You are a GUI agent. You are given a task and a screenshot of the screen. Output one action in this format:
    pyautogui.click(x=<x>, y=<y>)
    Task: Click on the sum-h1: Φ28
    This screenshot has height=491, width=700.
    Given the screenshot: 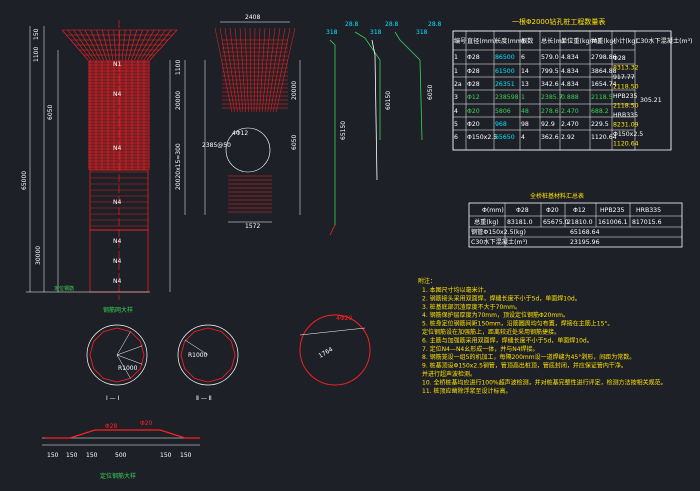 What is the action you would take?
    pyautogui.click(x=522, y=210)
    